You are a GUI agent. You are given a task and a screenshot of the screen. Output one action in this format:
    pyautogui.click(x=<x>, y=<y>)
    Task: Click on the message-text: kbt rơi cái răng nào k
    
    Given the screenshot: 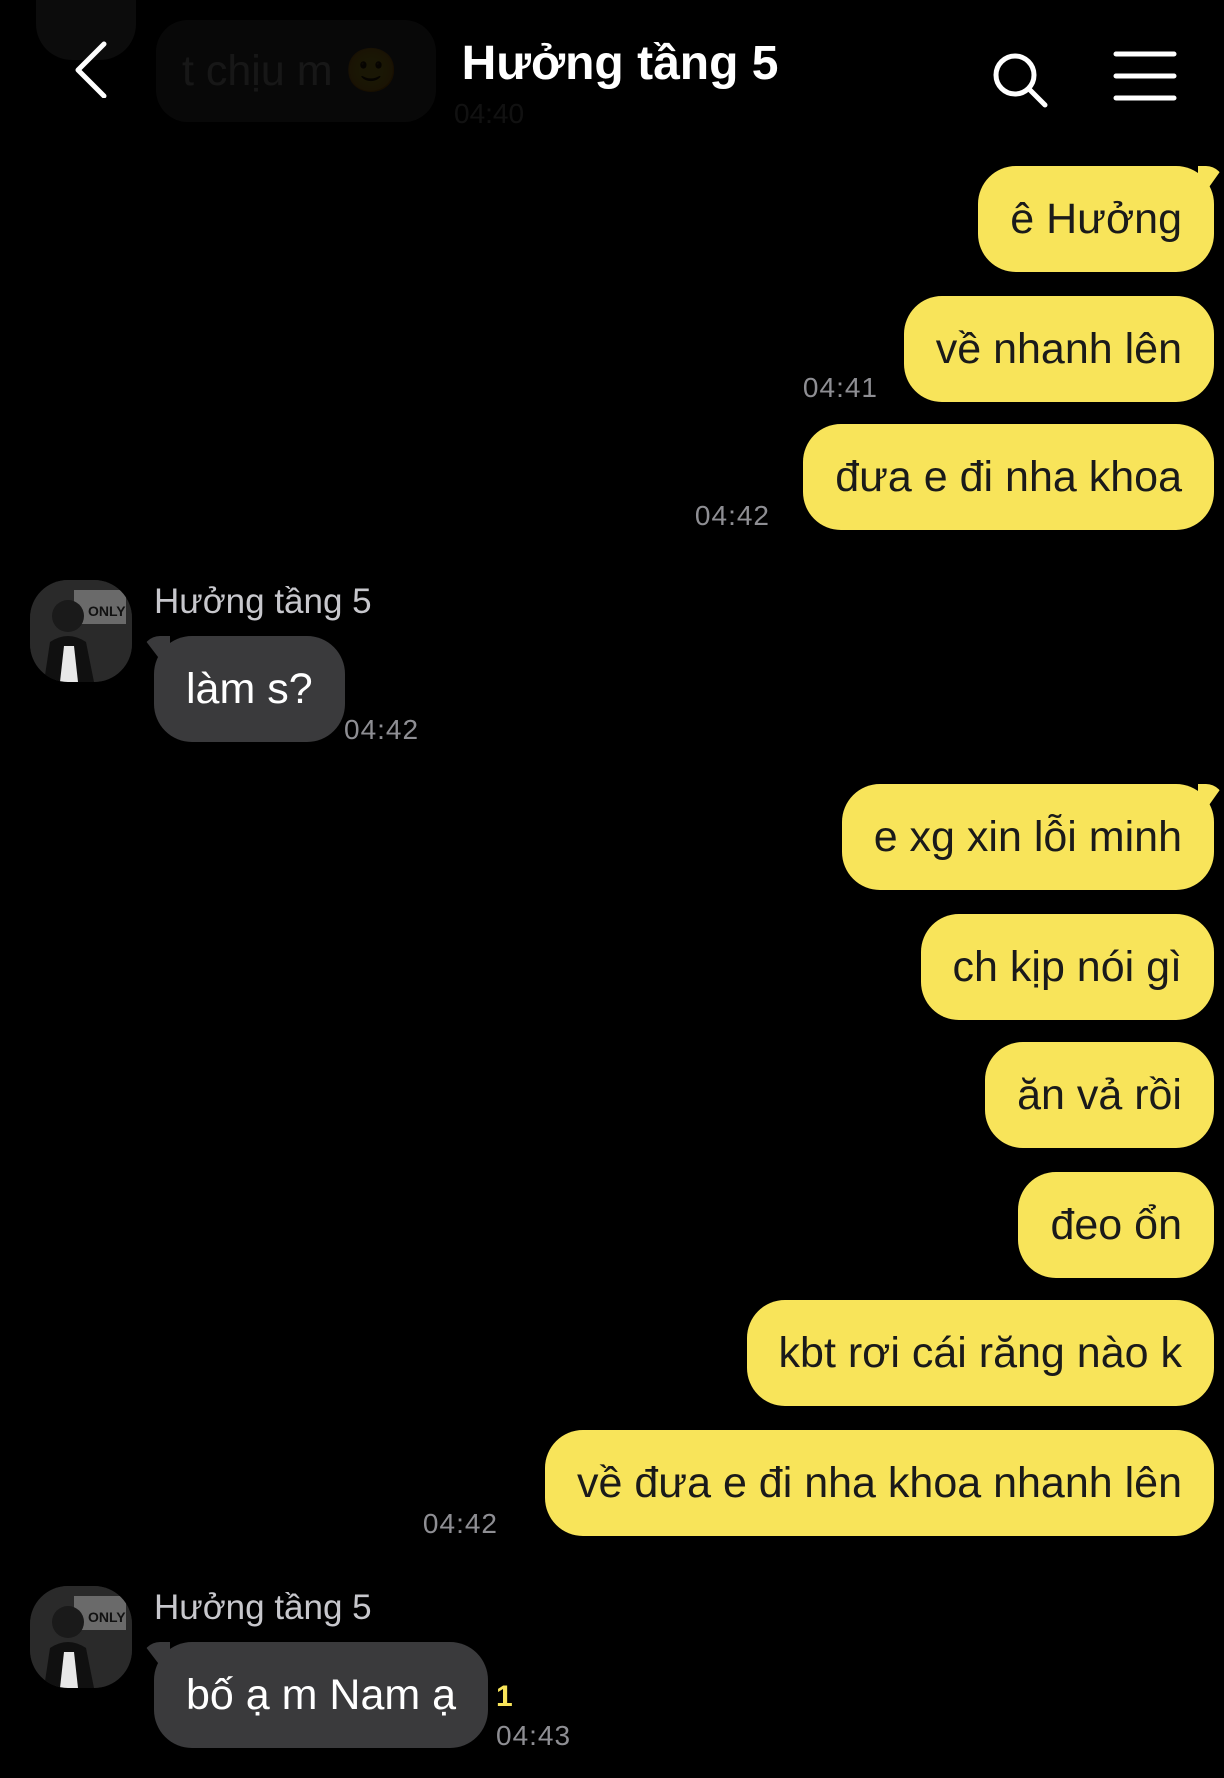 What is the action you would take?
    pyautogui.click(x=980, y=1353)
    